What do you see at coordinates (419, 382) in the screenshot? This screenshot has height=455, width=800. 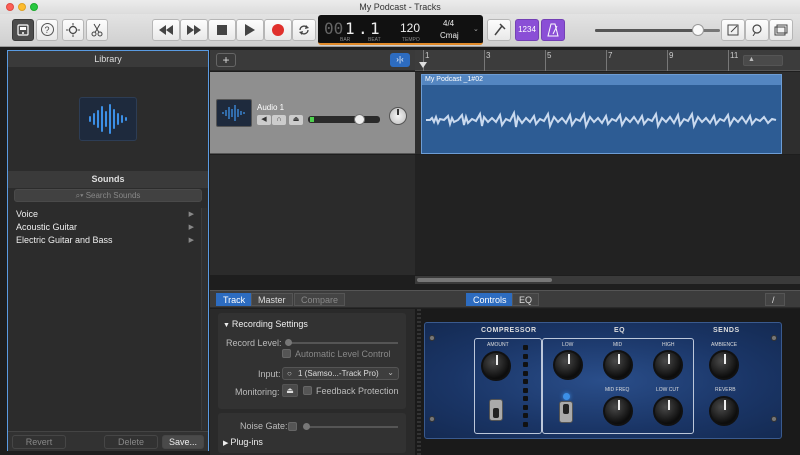 I see `resize-handle` at bounding box center [419, 382].